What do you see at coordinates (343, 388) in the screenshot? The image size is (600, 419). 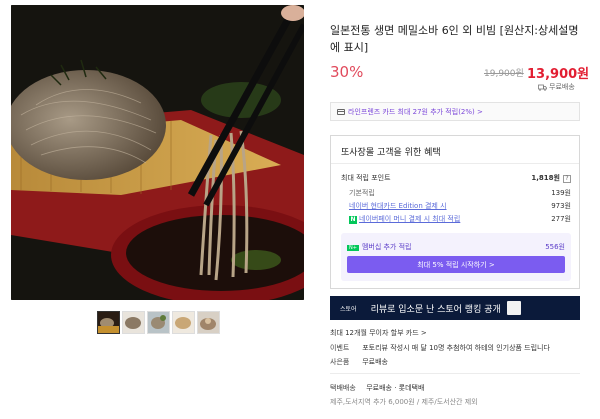 I see `delivery-label: 택배배송` at bounding box center [343, 388].